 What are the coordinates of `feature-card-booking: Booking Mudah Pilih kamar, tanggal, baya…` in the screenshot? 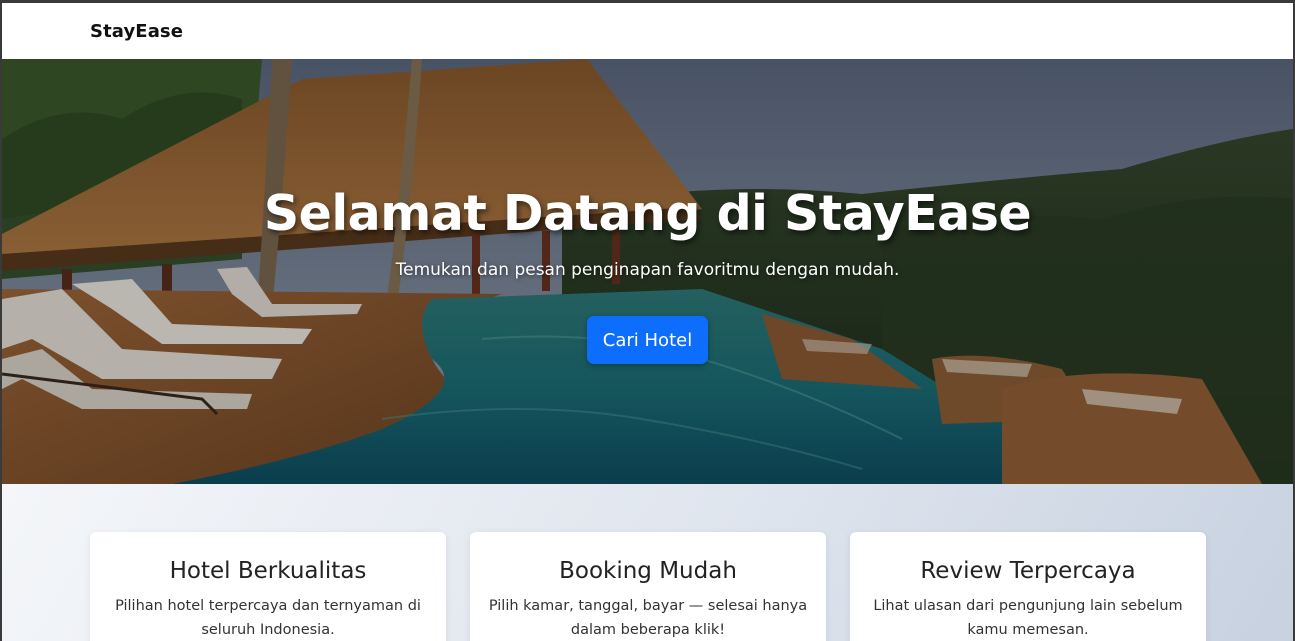 It's located at (648, 586).